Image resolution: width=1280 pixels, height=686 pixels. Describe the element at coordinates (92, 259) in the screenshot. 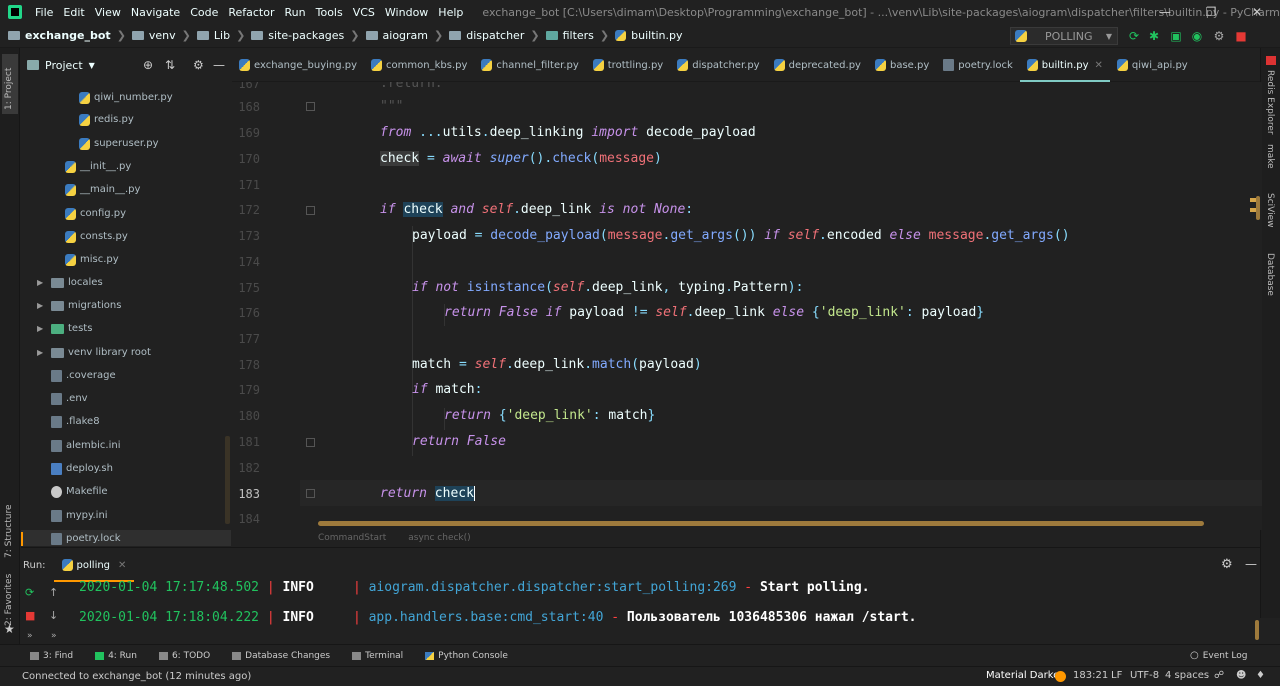

I see `tree-item: misc.py` at that location.